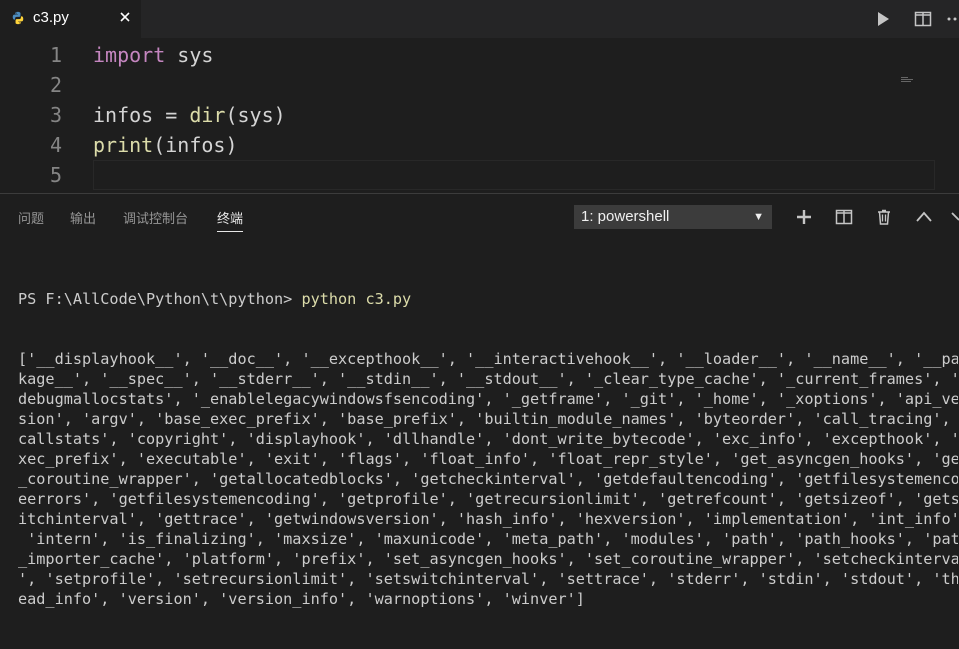 The image size is (959, 649). Describe the element at coordinates (356, 299) in the screenshot. I see `terminal-command: python c3.py` at that location.